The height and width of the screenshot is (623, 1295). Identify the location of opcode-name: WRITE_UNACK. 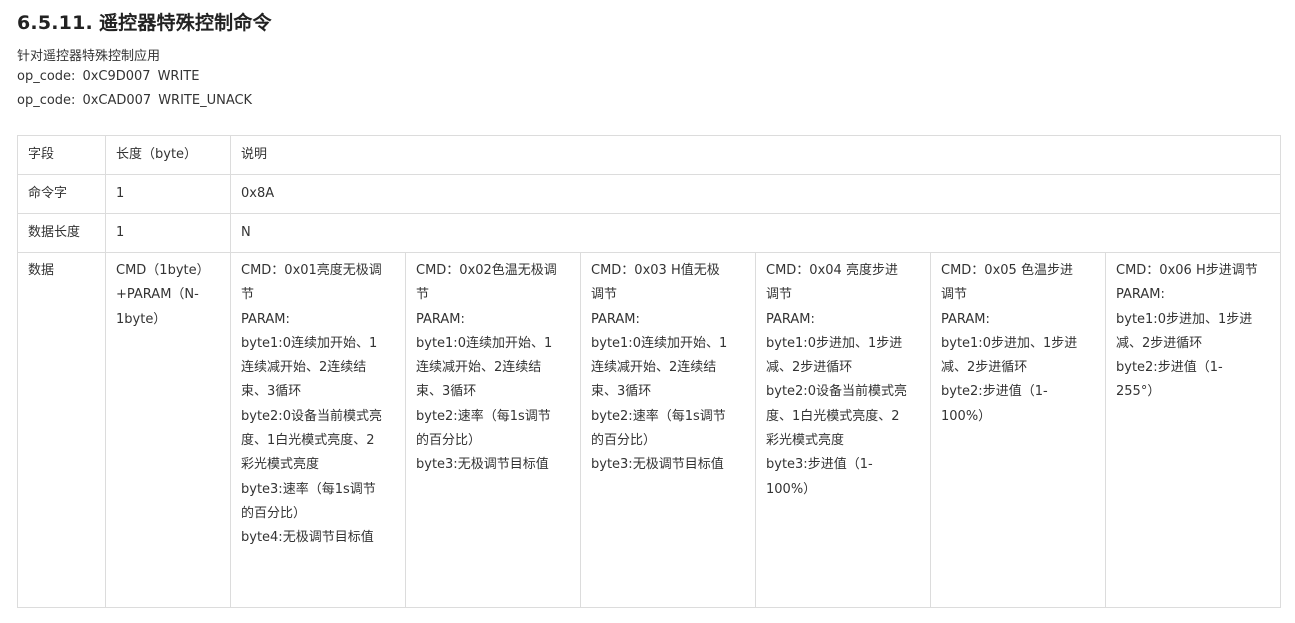
(205, 100).